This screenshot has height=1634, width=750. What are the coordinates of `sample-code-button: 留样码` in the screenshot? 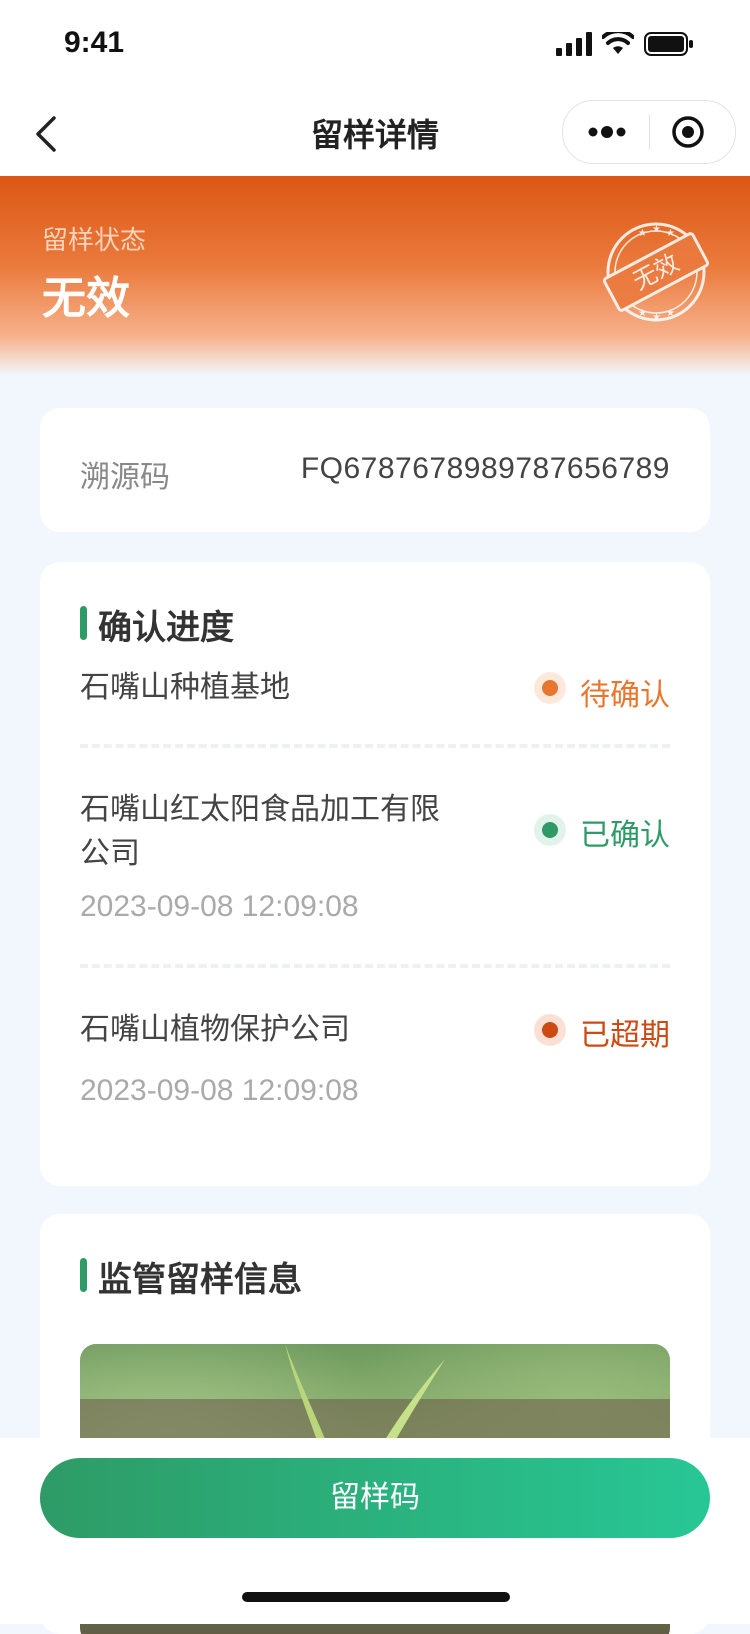 It's located at (375, 1498).